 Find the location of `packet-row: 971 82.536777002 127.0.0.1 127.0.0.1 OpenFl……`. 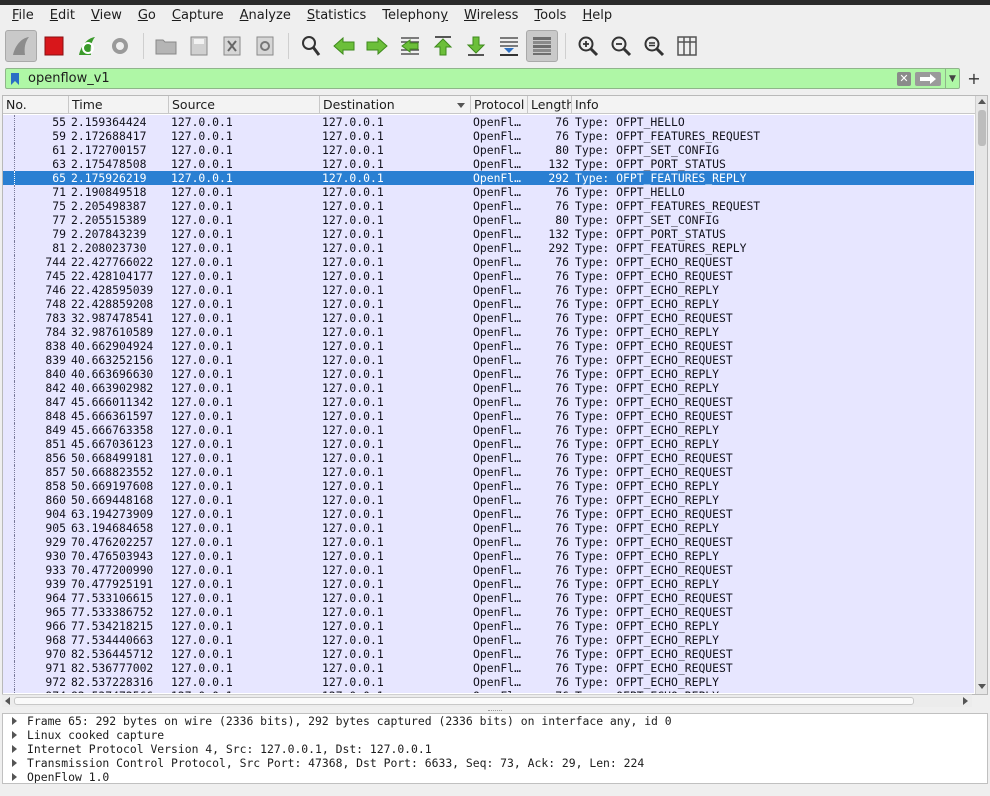

packet-row: 971 82.536777002 127.0.0.1 127.0.0.1 OpenFl…… is located at coordinates (488, 668).